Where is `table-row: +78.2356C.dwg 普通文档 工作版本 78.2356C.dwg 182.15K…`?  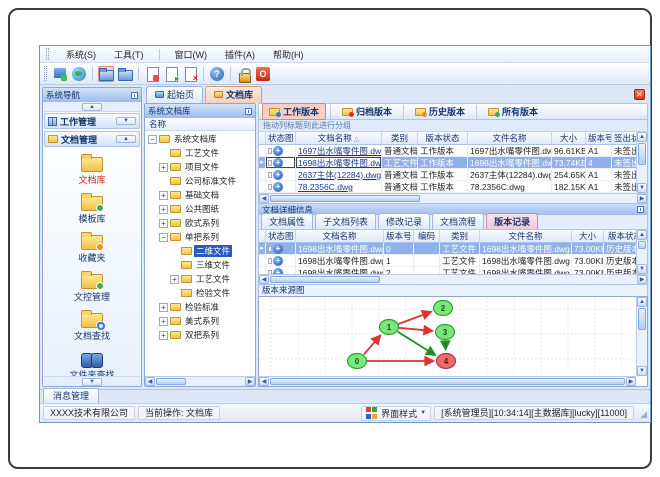
table-row: +78.2356C.dwg 普通文档 工作版本 78.2356C.dwg 182.15K… is located at coordinates (453, 187).